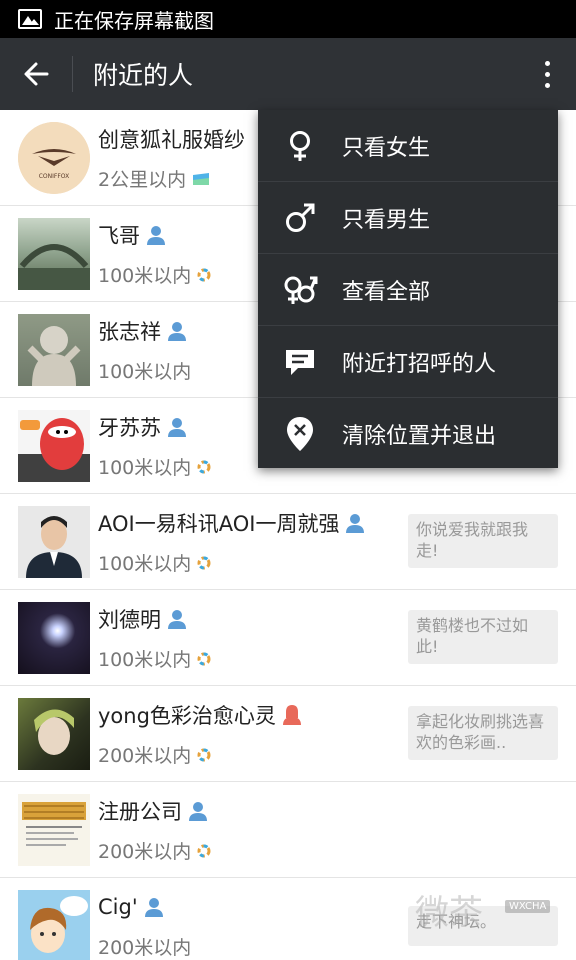 The height and width of the screenshot is (960, 576). Describe the element at coordinates (140, 811) in the screenshot. I see `person-name: 注册公司` at that location.